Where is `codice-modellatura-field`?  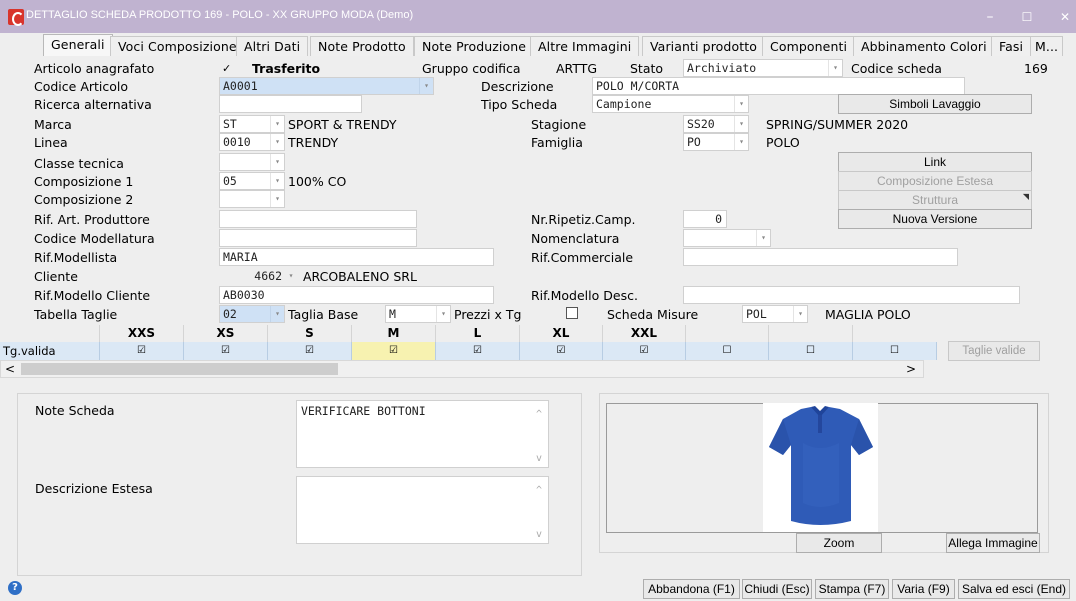
codice-modellatura-field is located at coordinates (318, 238).